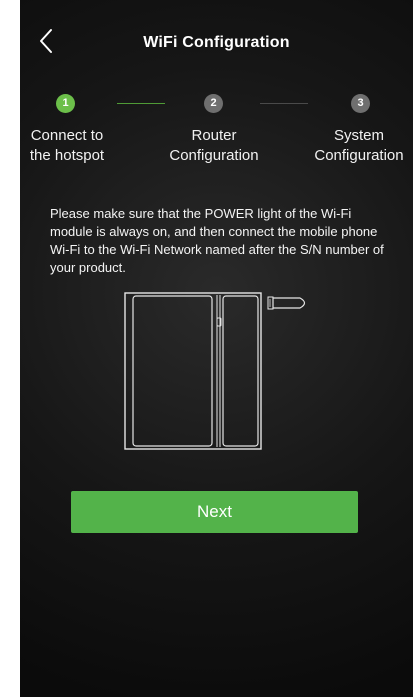 This screenshot has height=697, width=420. I want to click on step-2-label: Router Configuration, so click(214, 145).